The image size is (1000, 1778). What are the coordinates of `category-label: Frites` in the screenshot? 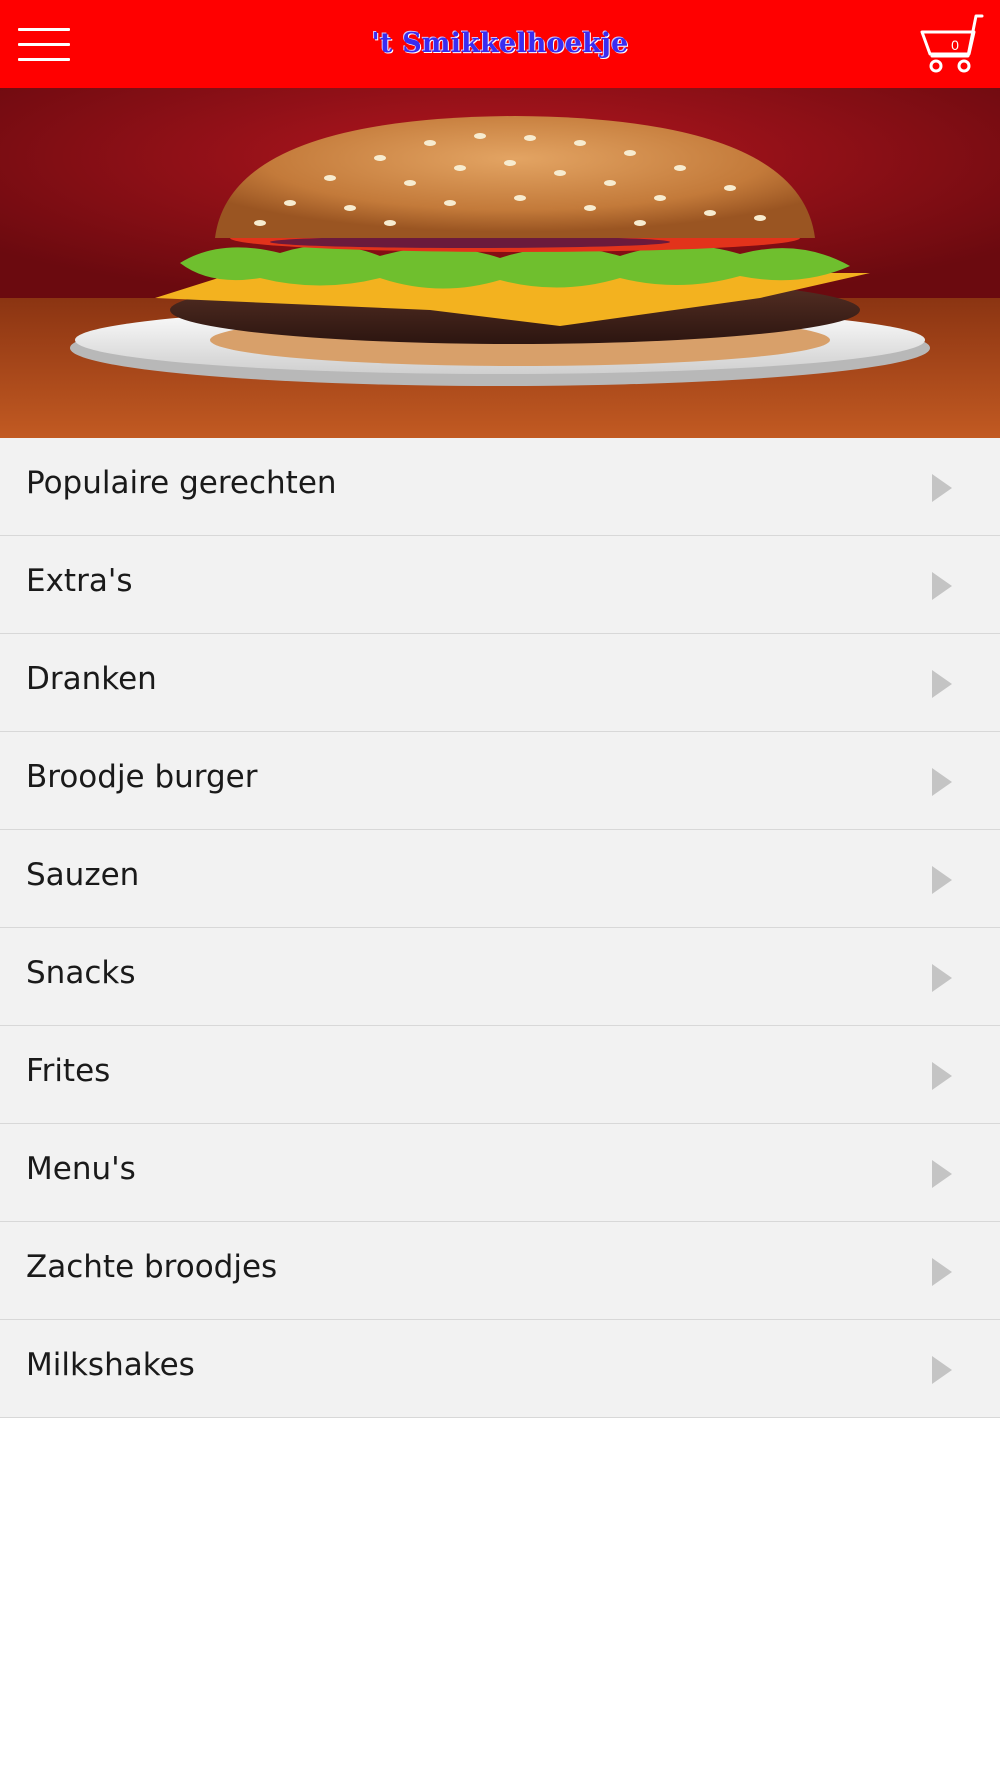 It's located at (68, 1071).